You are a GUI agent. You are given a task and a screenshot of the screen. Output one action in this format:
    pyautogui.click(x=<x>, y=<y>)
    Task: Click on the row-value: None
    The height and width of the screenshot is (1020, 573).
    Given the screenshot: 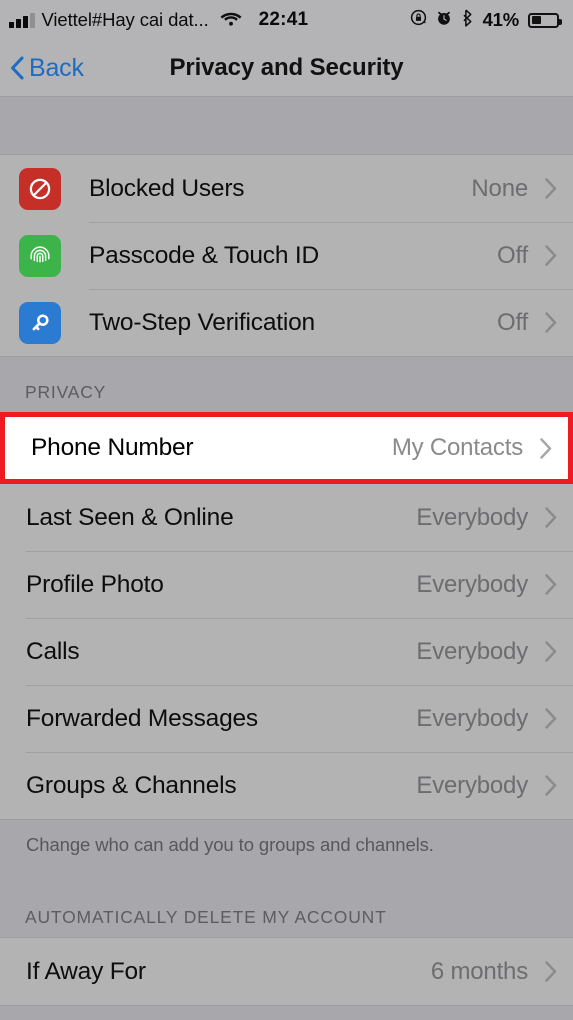 What is the action you would take?
    pyautogui.click(x=499, y=188)
    